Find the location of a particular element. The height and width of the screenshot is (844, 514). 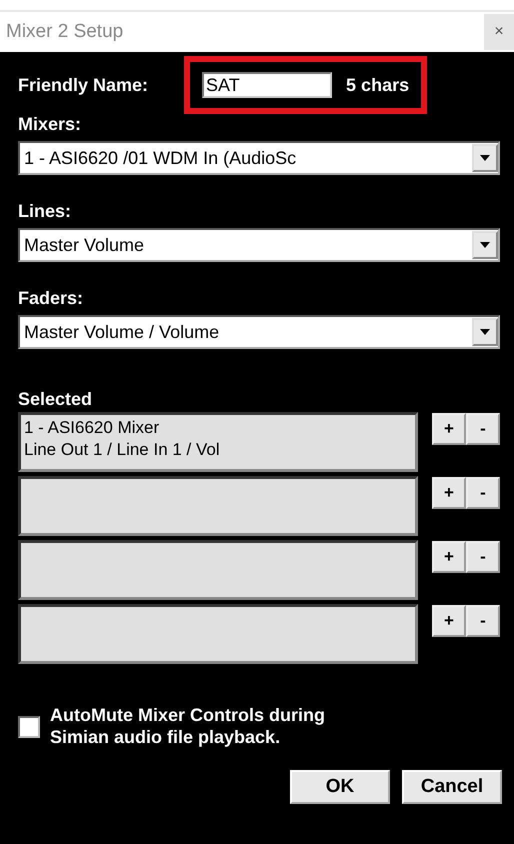

window-title: Mixer 2 Setup is located at coordinates (65, 32).